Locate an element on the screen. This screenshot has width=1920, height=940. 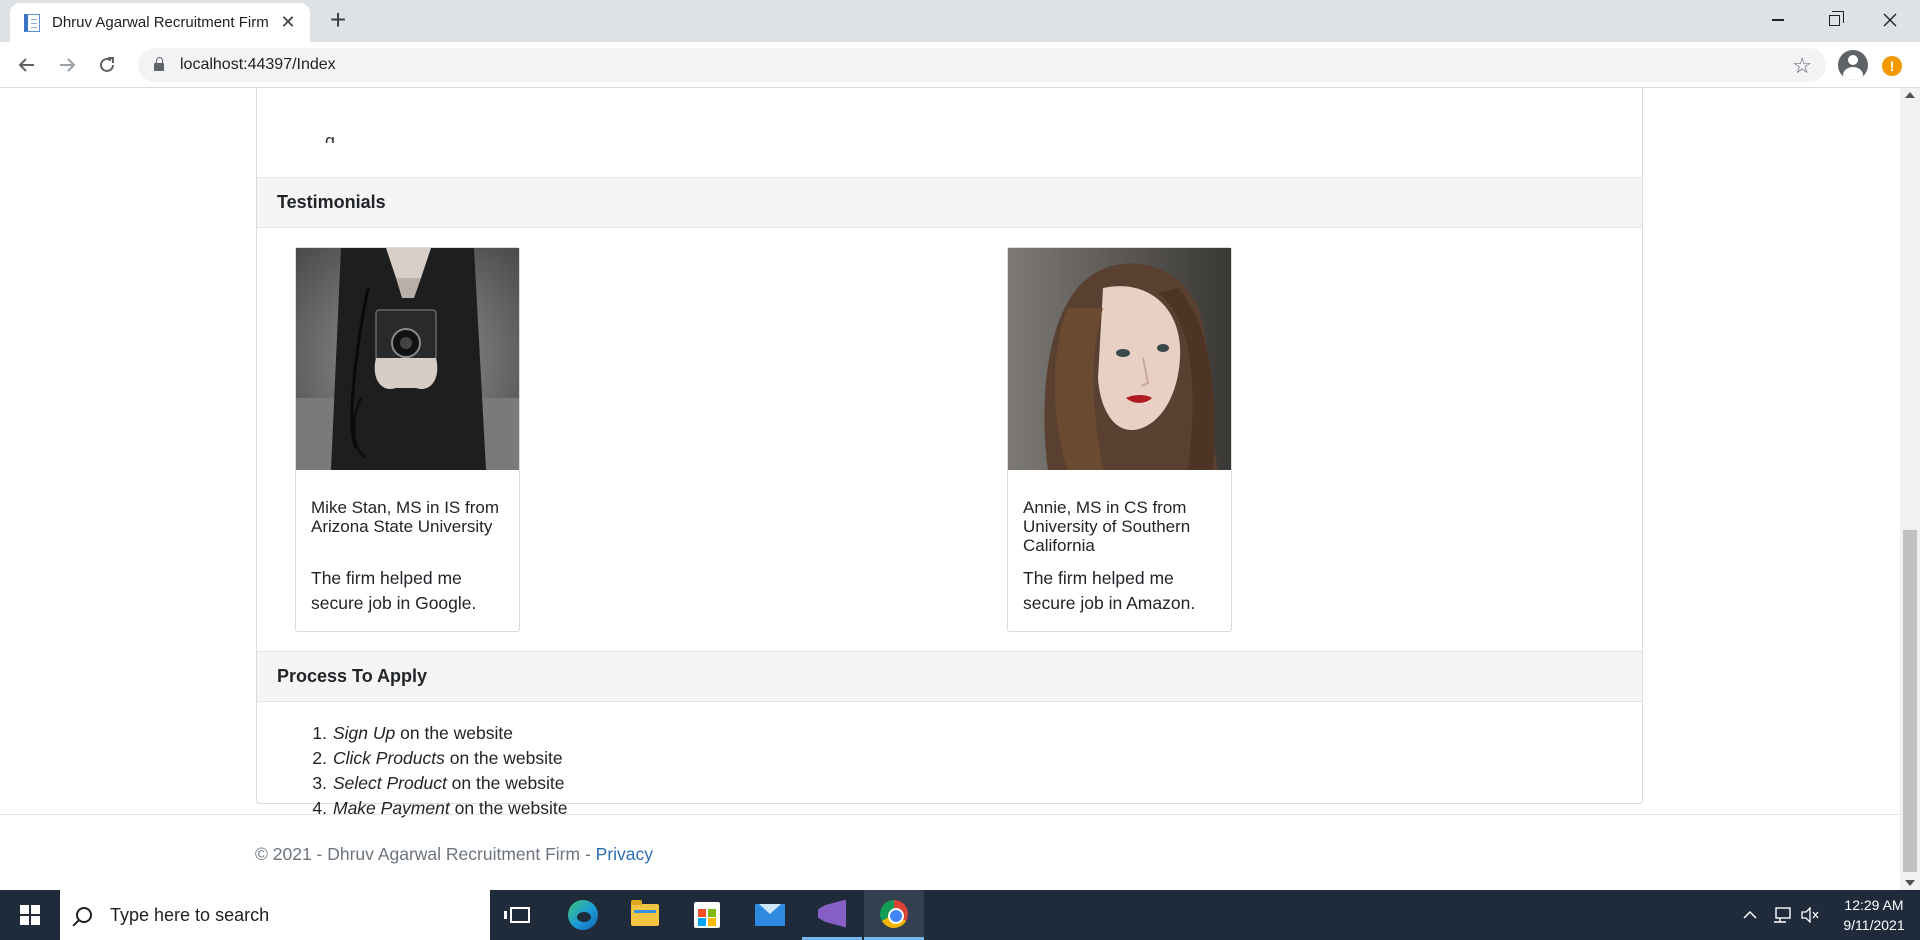
volume-muted-icon is located at coordinates (1810, 915).